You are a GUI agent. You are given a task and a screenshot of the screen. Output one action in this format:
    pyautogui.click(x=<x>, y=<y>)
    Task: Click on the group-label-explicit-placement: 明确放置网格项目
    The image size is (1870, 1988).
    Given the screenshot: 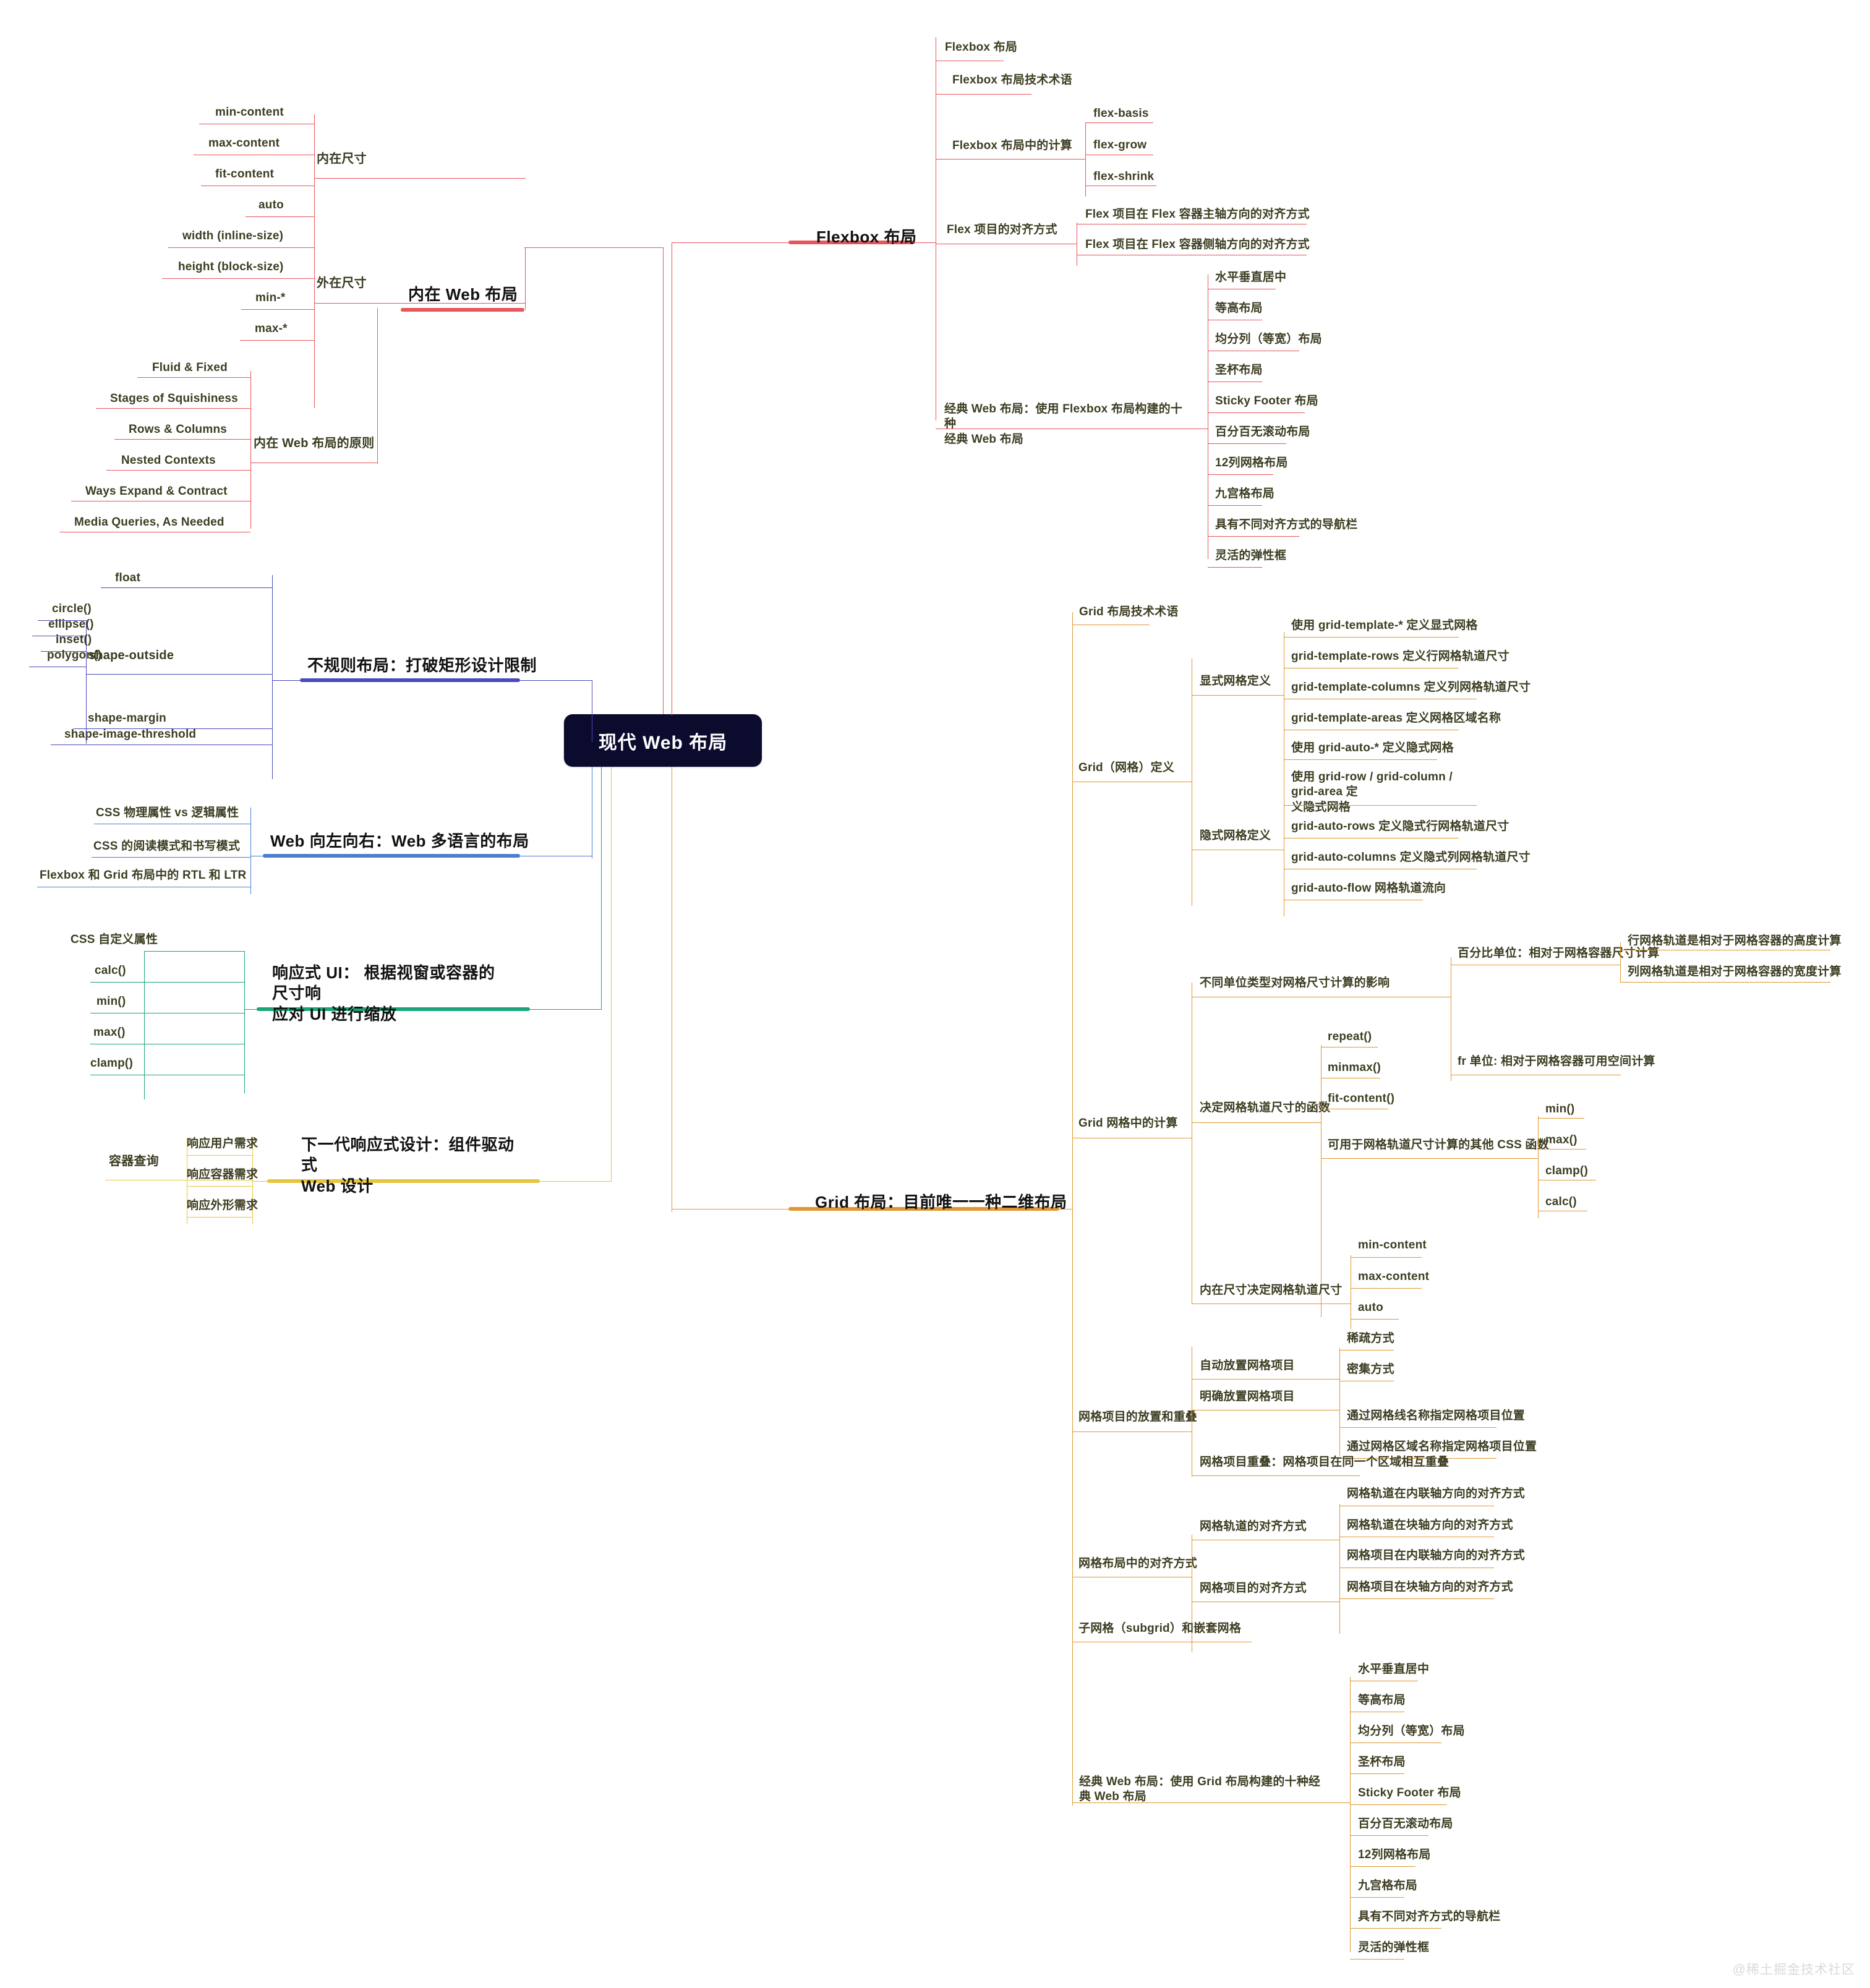 What is the action you would take?
    pyautogui.click(x=1247, y=1396)
    